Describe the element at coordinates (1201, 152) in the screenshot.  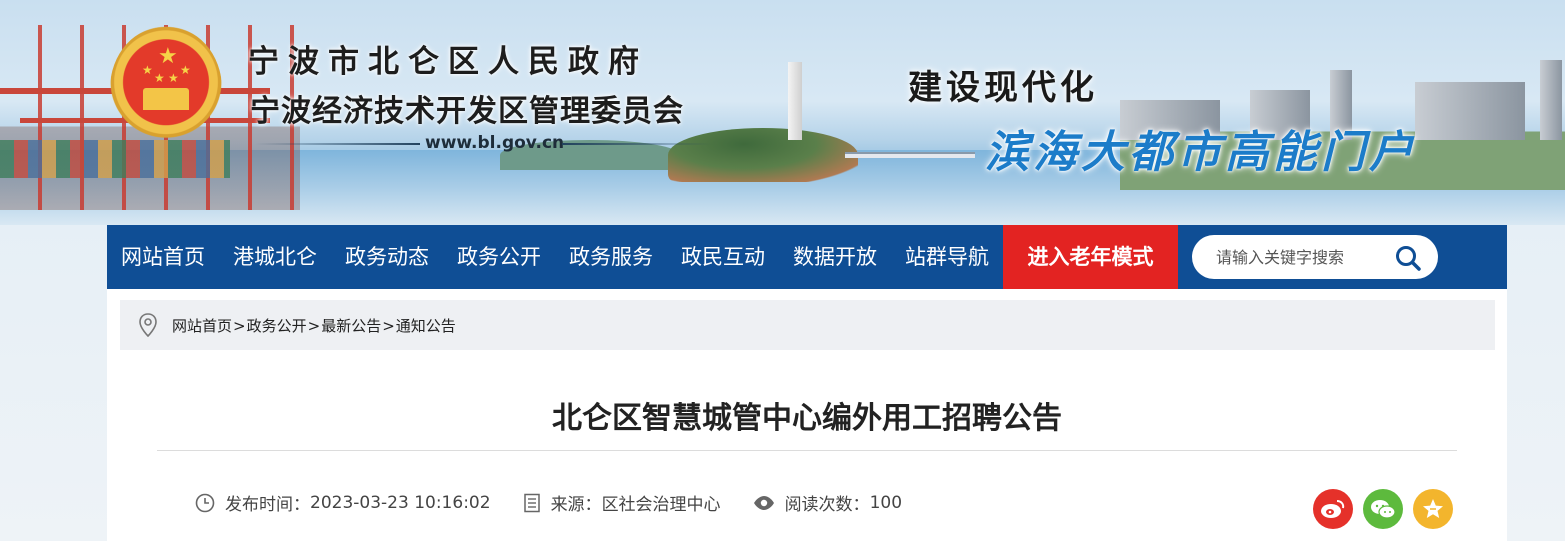
I see `slogan-secondary: 滨海大都市高能门户` at that location.